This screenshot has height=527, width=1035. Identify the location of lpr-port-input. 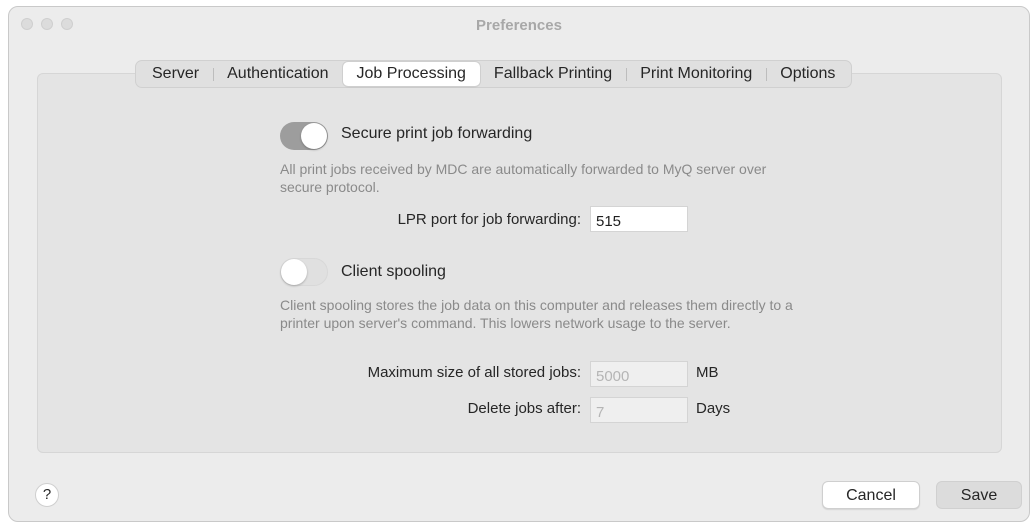
(639, 219).